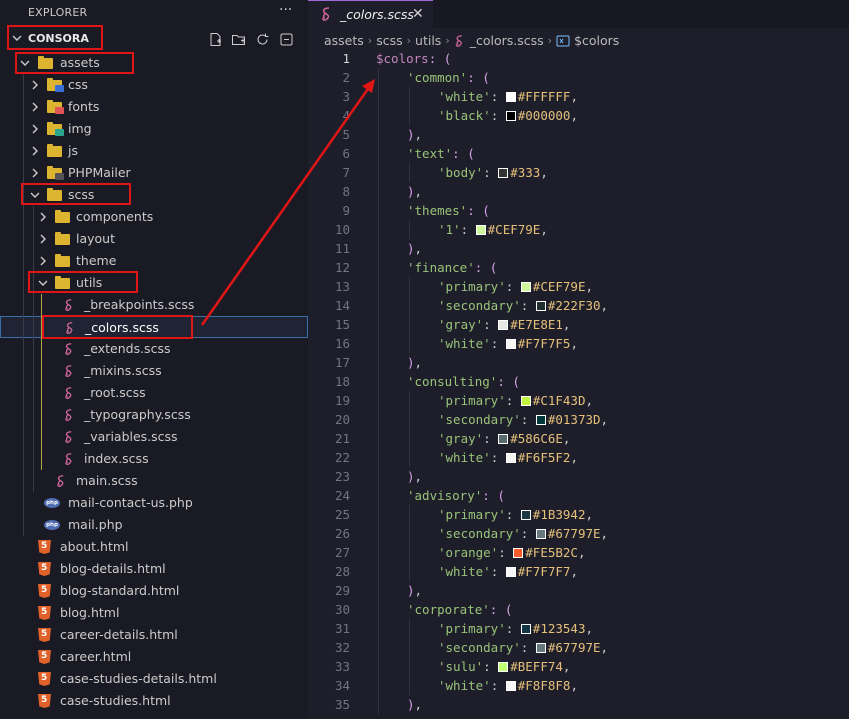 This screenshot has width=849, height=719. Describe the element at coordinates (428, 40) in the screenshot. I see `breadcrumb-item: utils` at that location.